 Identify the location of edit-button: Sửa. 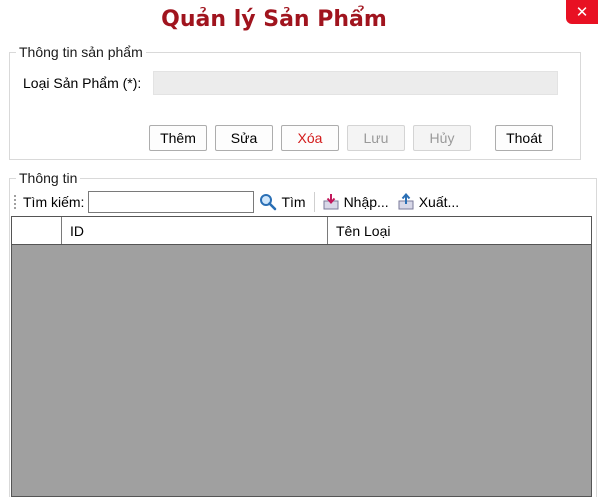
(244, 138).